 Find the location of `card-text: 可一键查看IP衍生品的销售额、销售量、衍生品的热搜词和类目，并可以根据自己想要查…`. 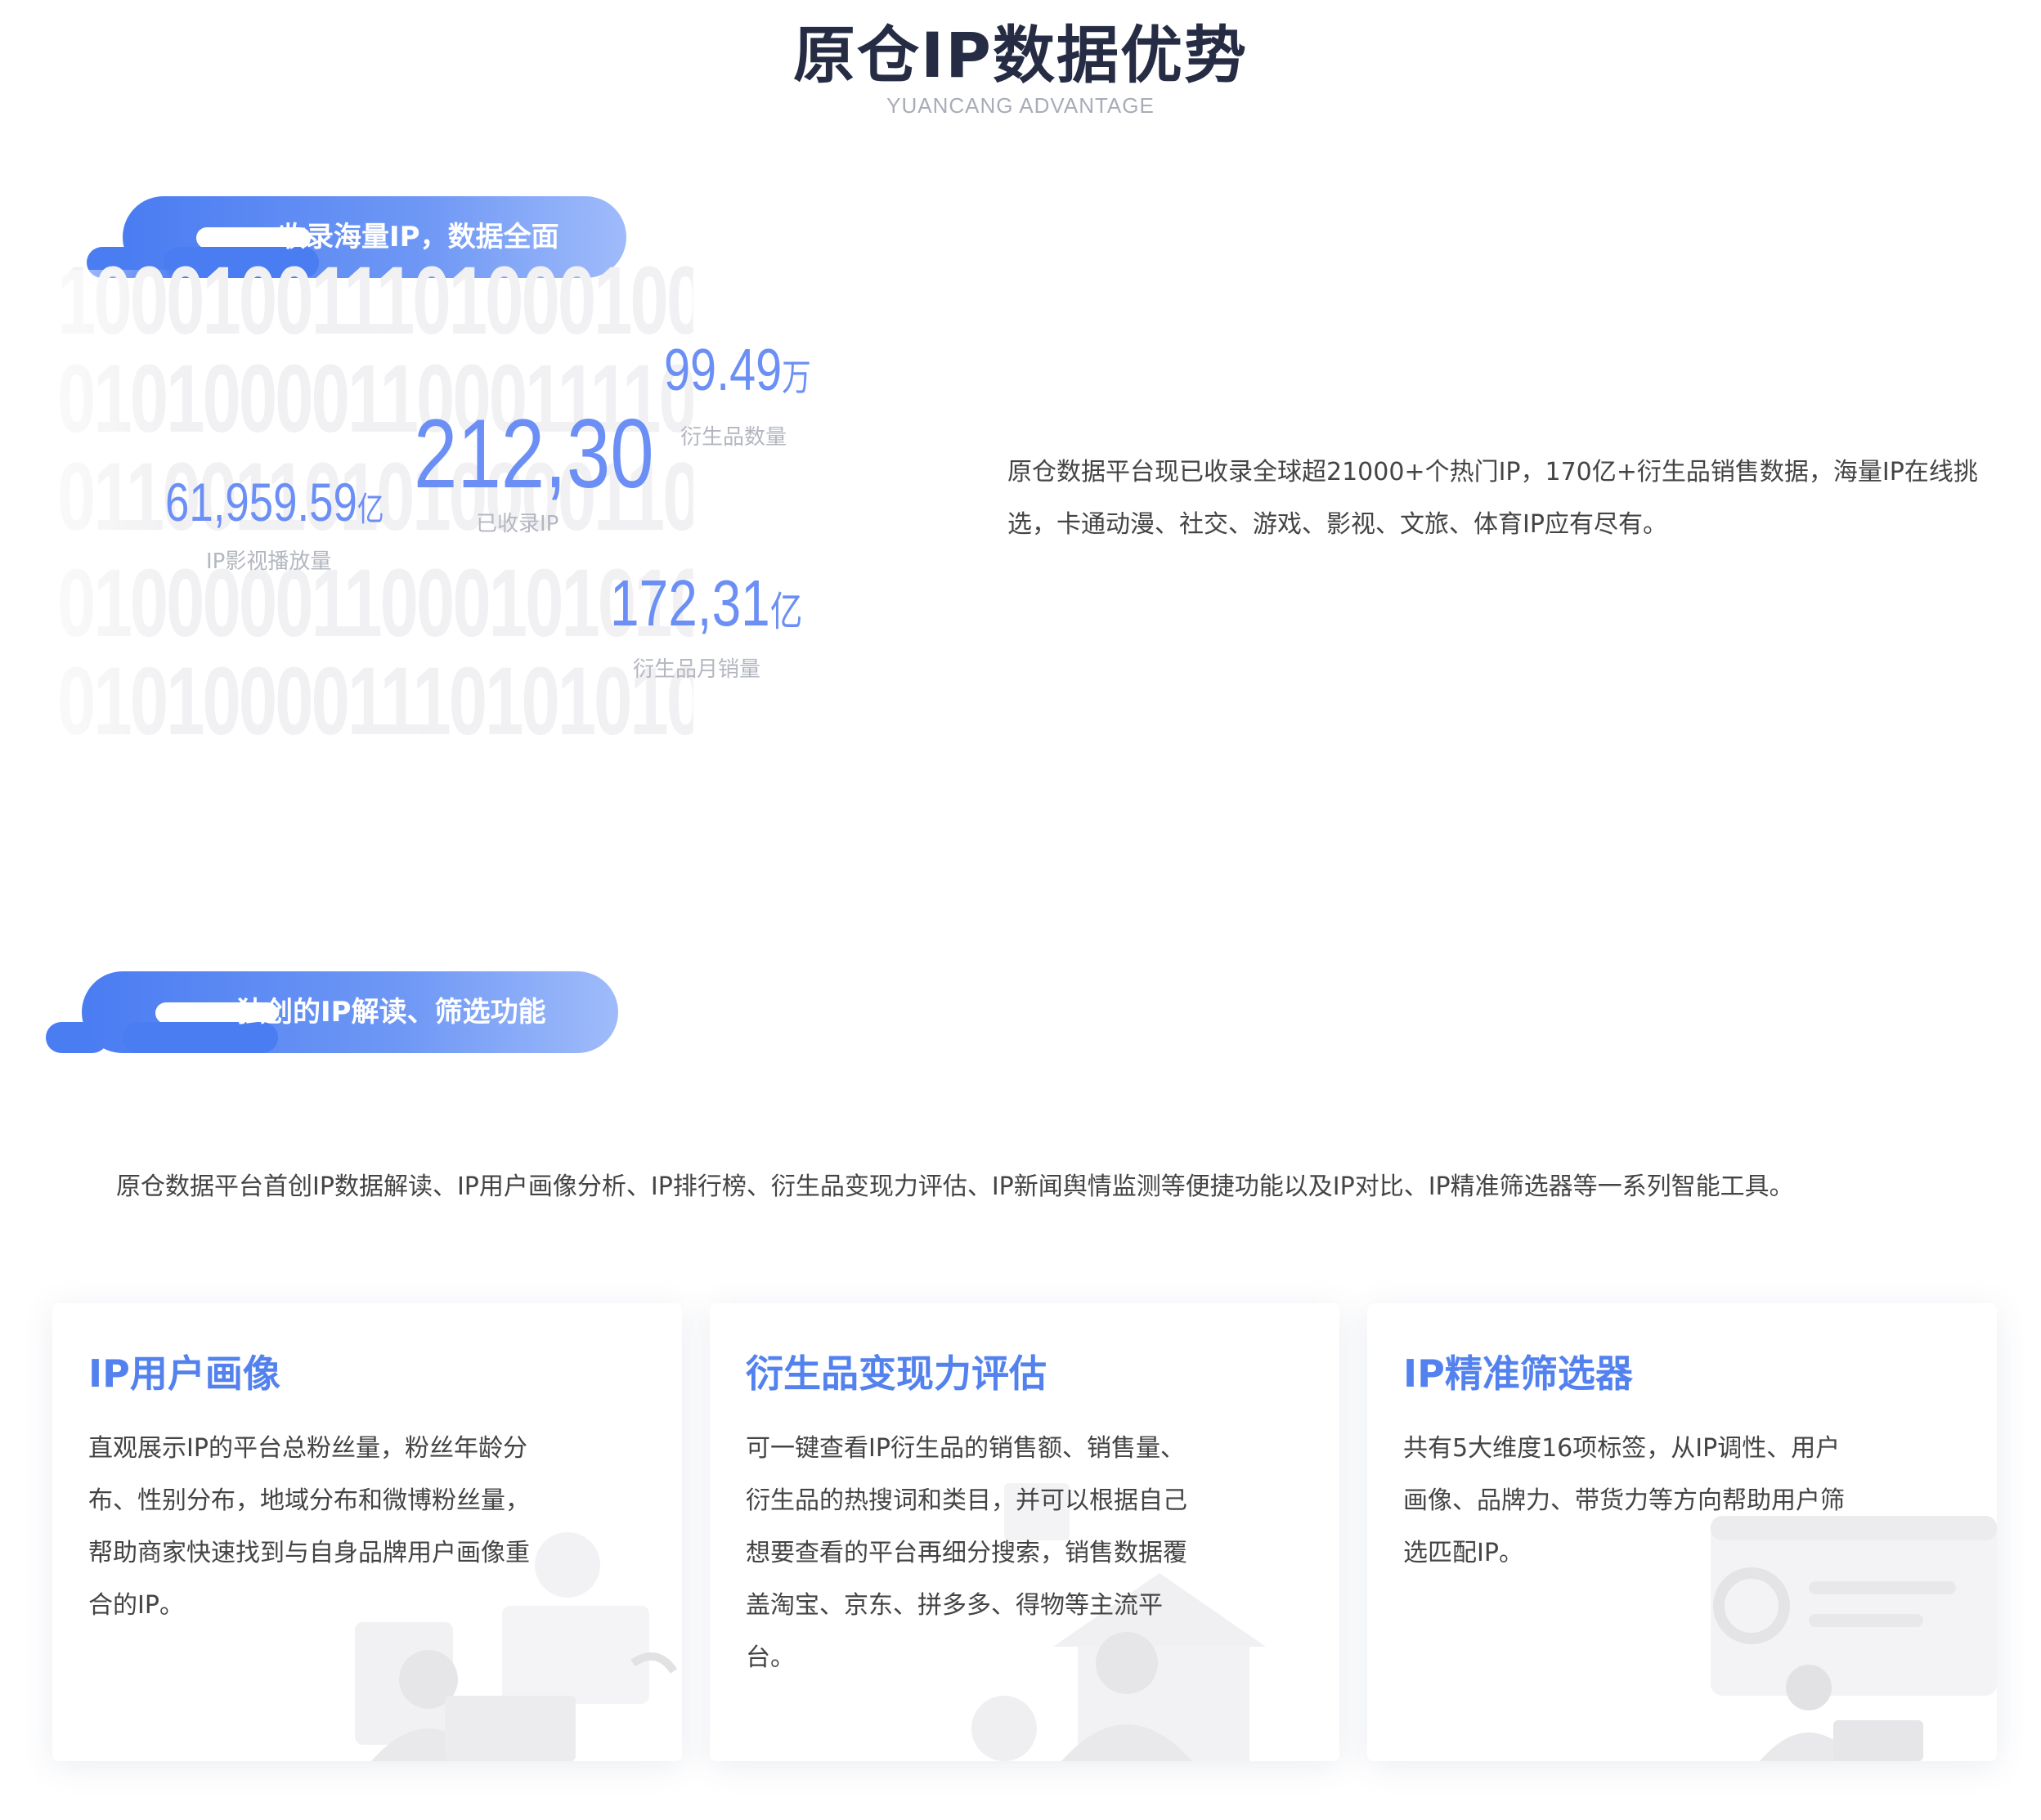

card-text: 可一键查看IP衍生品的销售额、销售量、衍生品的热搜词和类目，并可以根据自己想要查… is located at coordinates (966, 1553).